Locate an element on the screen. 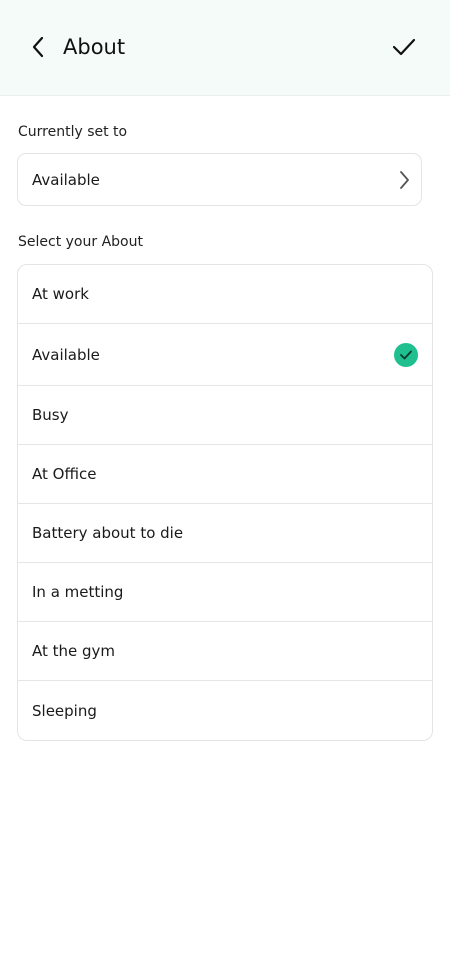 This screenshot has height=975, width=450. confirm-button is located at coordinates (404, 47).